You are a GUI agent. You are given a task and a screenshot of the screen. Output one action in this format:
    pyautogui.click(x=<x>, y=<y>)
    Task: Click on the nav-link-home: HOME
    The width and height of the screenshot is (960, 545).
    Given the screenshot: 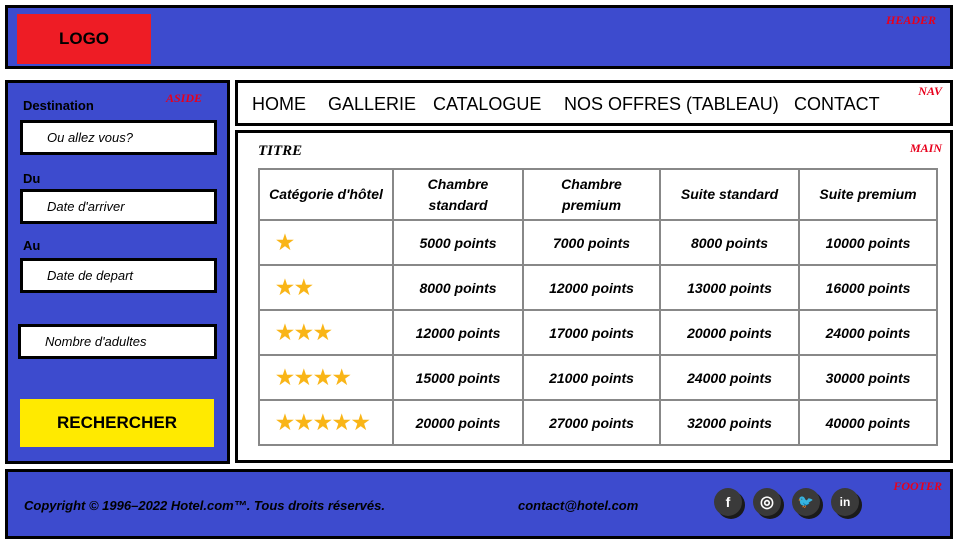 What is the action you would take?
    pyautogui.click(x=279, y=104)
    